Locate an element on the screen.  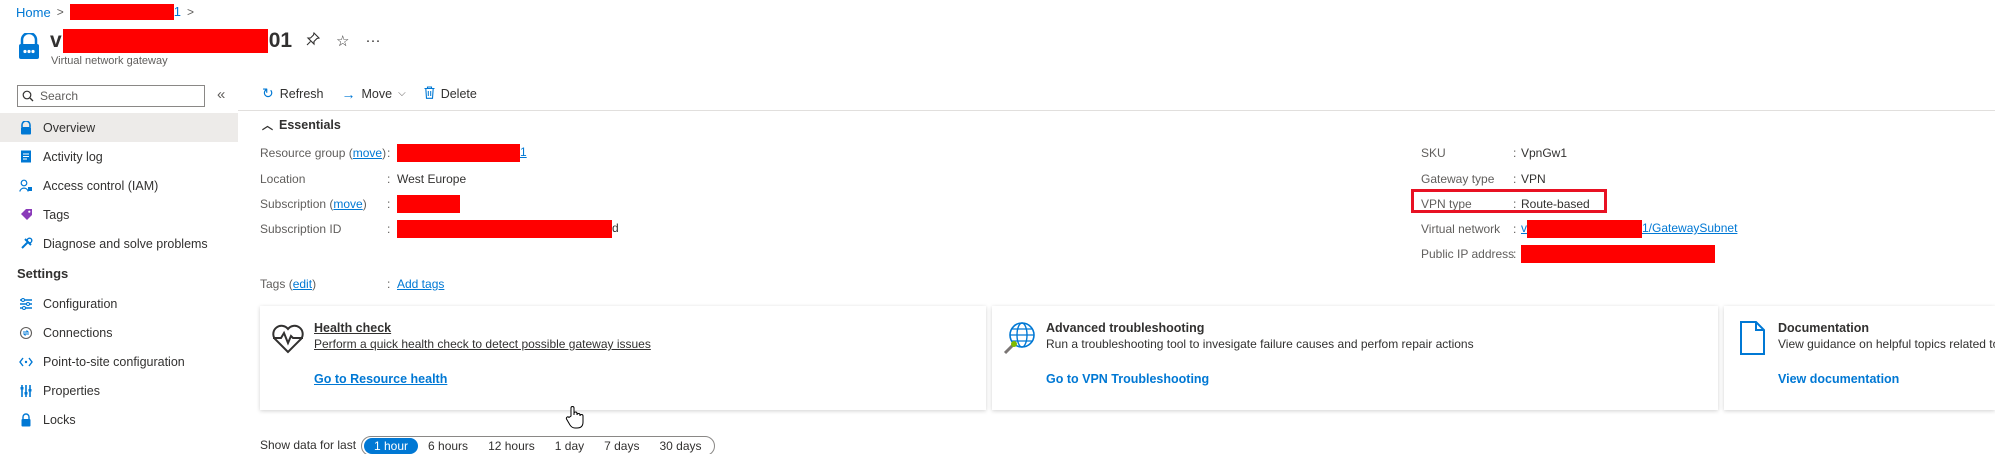
page-title: v 01 is located at coordinates (171, 41).